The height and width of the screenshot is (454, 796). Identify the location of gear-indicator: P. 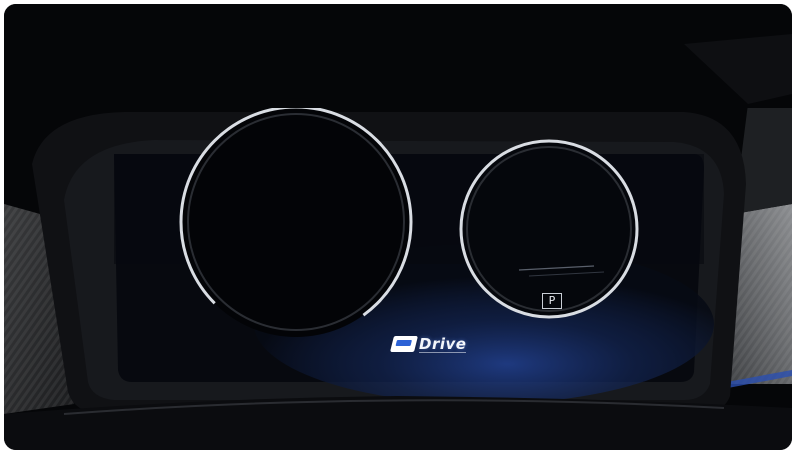
(552, 301).